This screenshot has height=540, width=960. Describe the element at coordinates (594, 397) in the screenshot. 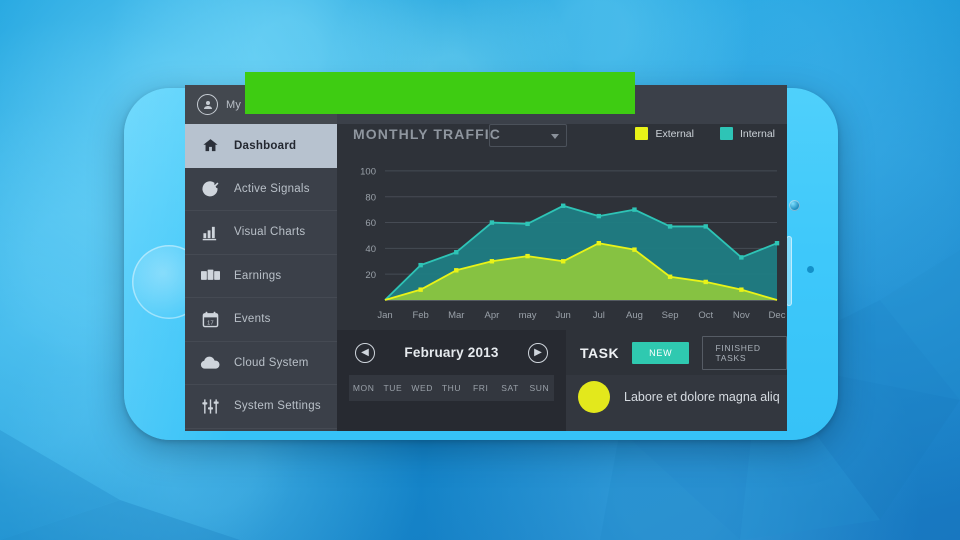

I see `avatar` at that location.